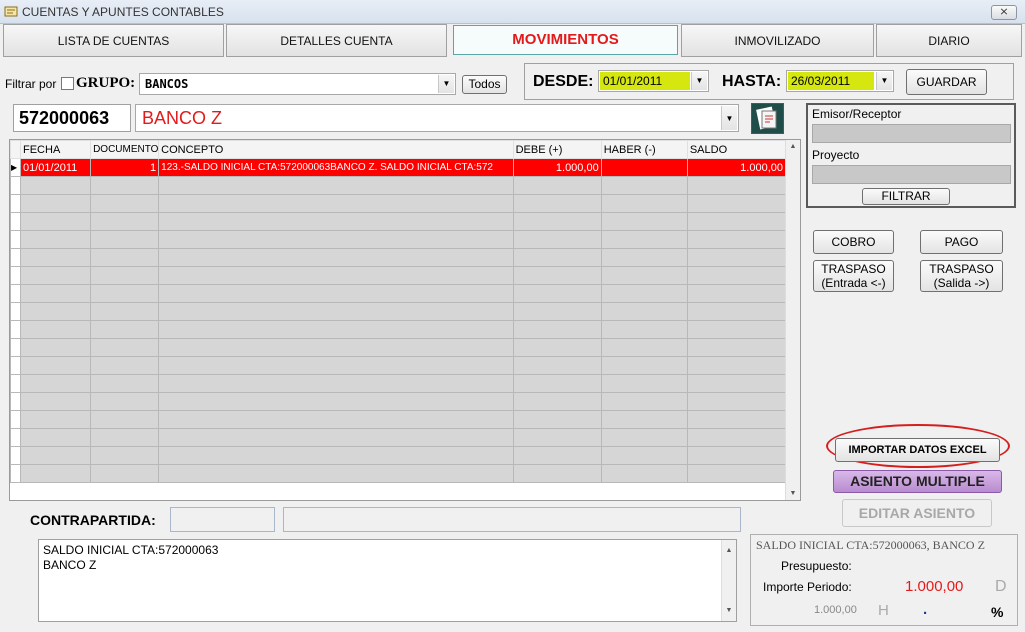  I want to click on summary-concept: SALDO INICIAL CTA:572000063, BANCO Z, so click(870, 545).